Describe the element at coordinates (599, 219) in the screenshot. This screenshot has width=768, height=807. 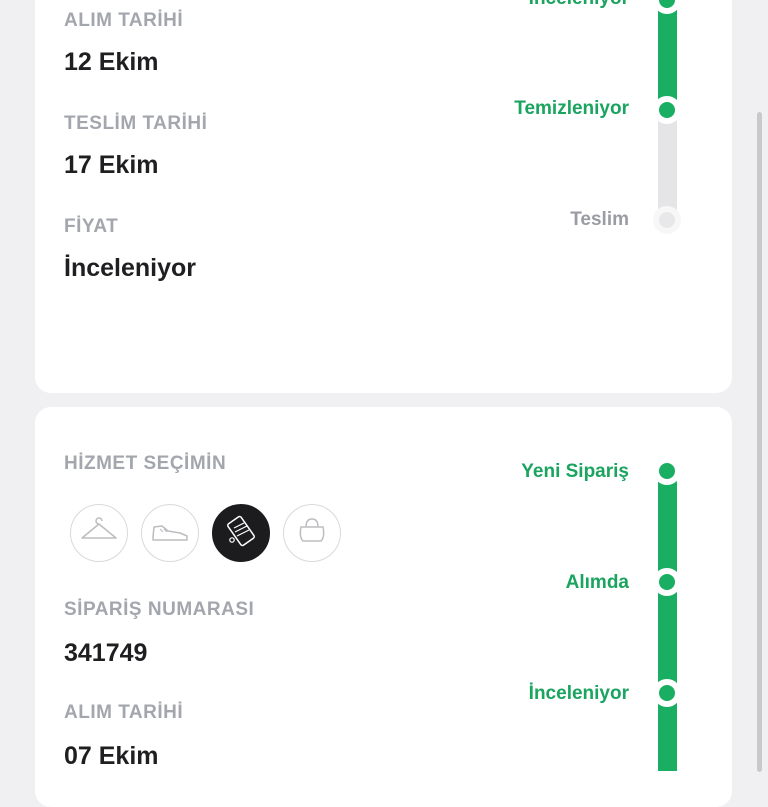
I see `timeline-step-label: Teslim` at that location.